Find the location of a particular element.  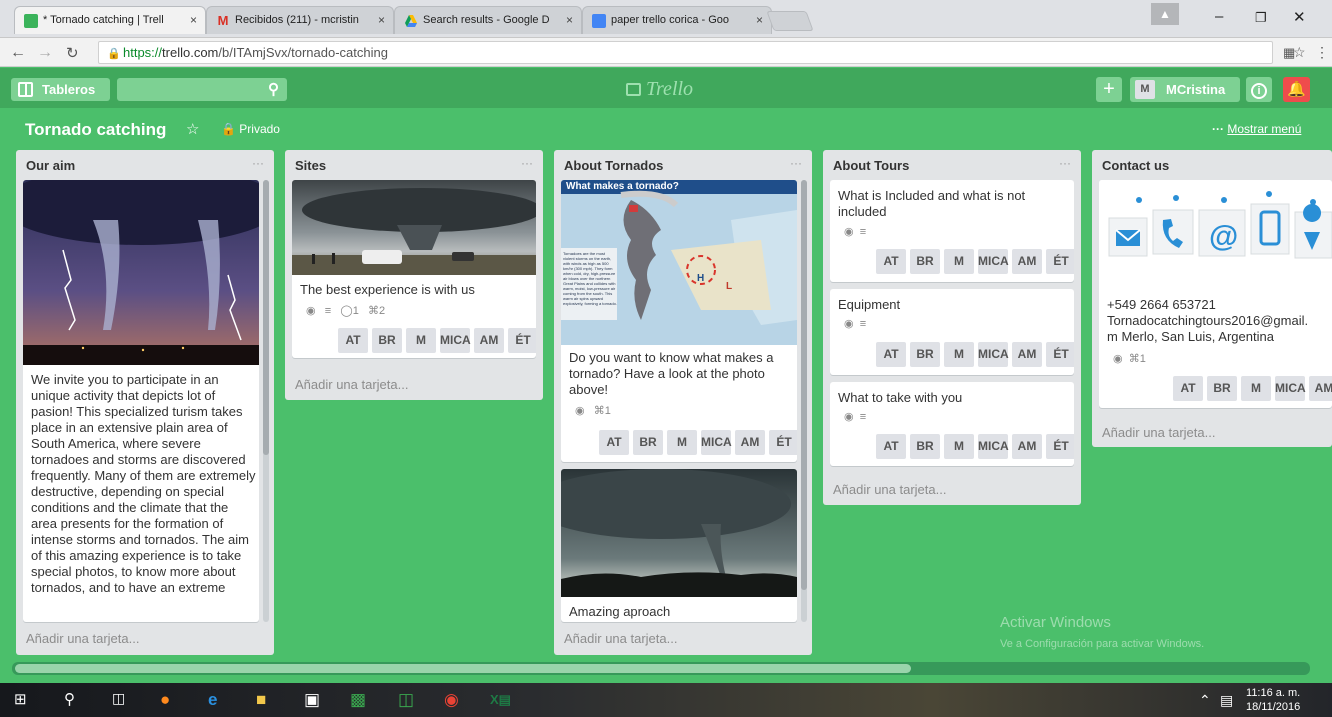

minimize-window-icon: – is located at coordinates (1219, 16).